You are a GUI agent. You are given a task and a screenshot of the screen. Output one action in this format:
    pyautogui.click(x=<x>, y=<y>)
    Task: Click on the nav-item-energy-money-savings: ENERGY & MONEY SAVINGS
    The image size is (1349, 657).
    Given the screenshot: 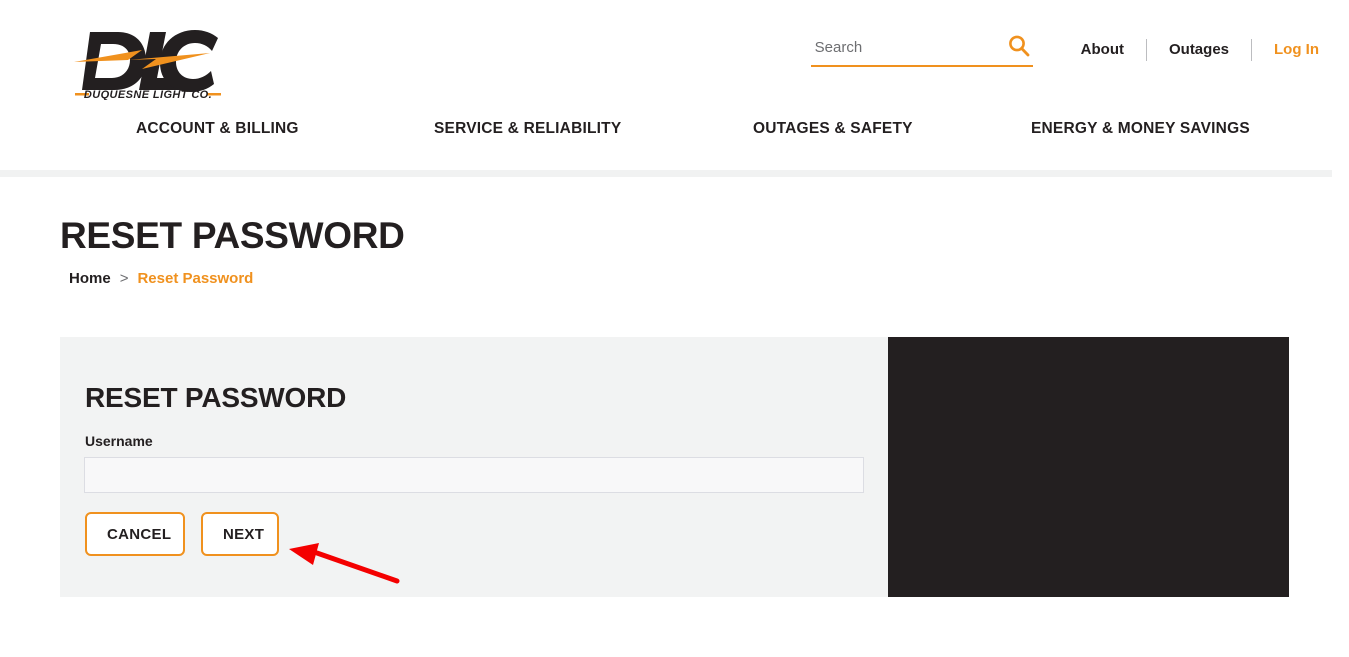 What is the action you would take?
    pyautogui.click(x=1140, y=129)
    